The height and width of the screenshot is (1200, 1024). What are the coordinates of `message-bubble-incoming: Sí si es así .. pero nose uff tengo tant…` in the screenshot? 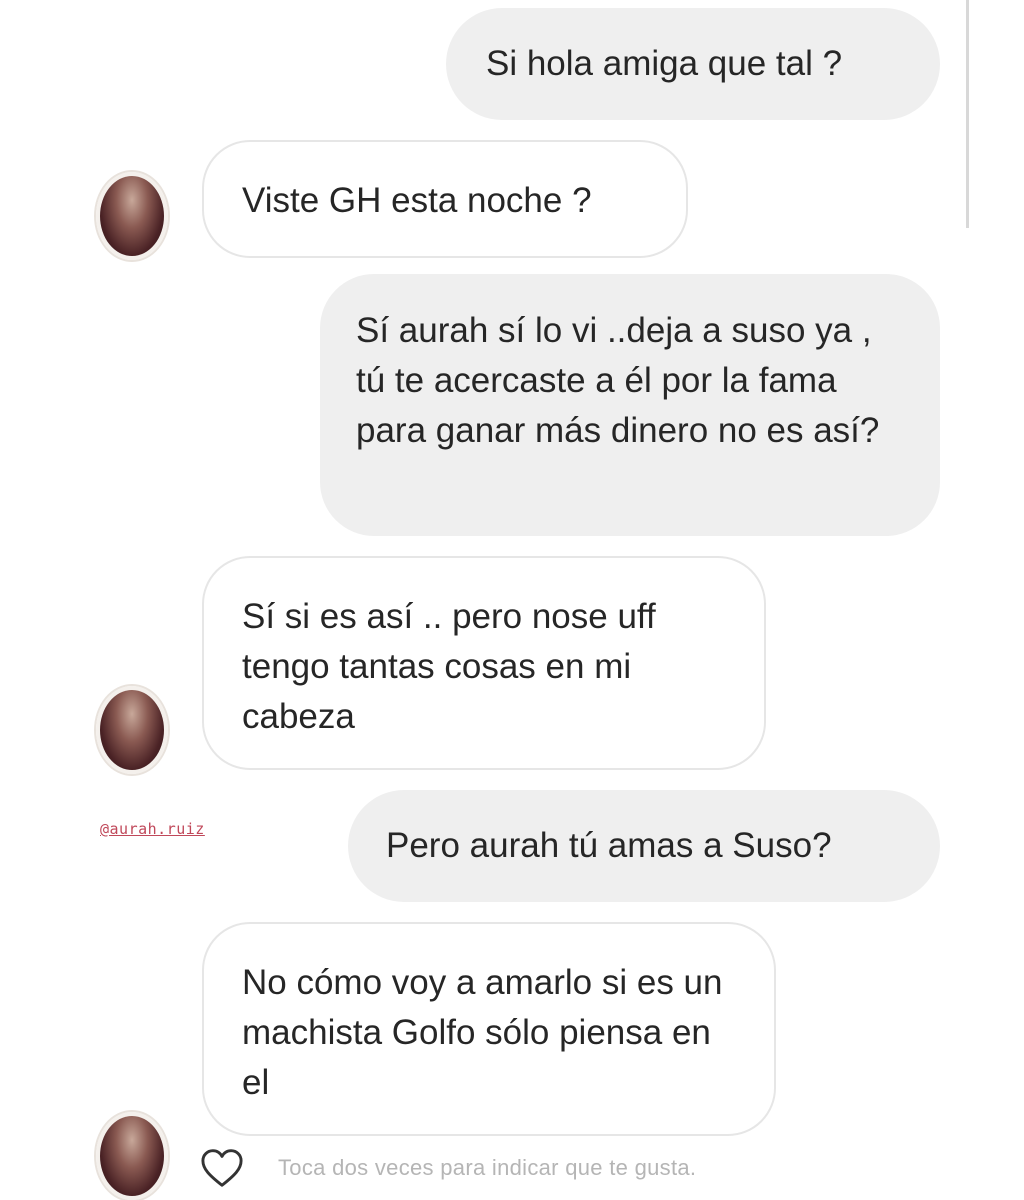 It's located at (484, 663).